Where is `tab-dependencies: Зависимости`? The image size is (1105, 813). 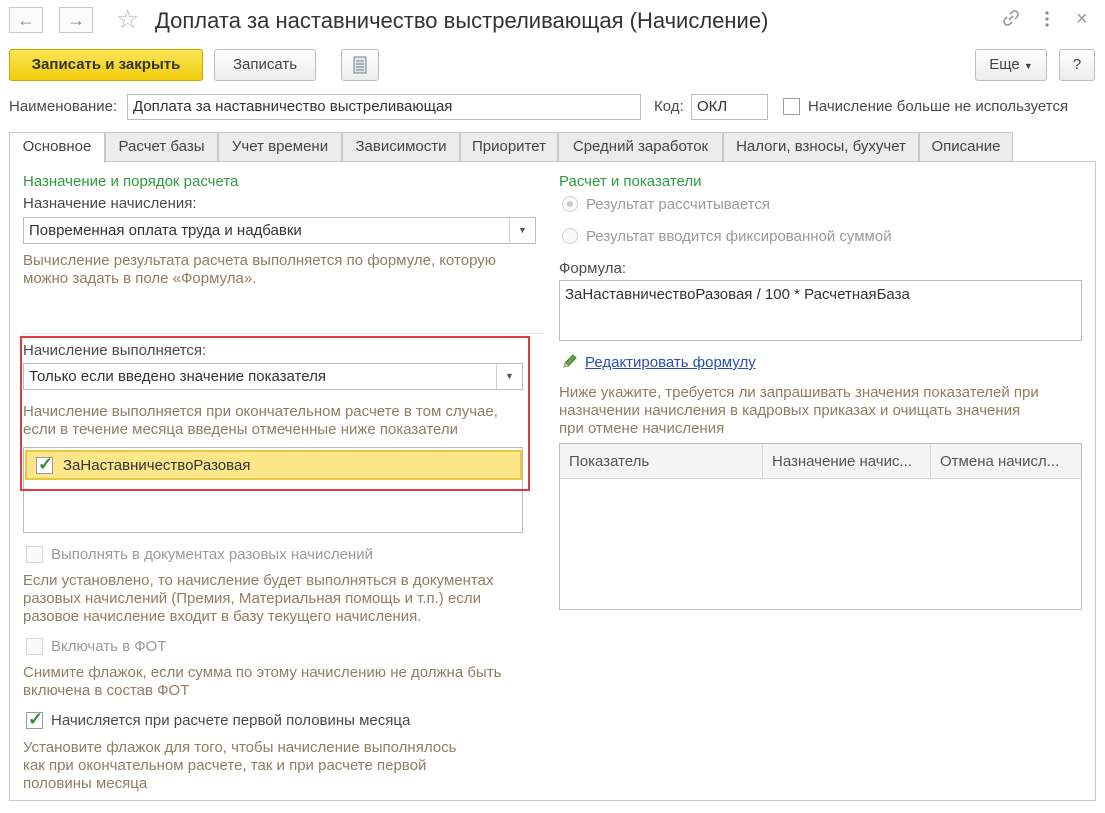
tab-dependencies: Зависимости is located at coordinates (401, 147).